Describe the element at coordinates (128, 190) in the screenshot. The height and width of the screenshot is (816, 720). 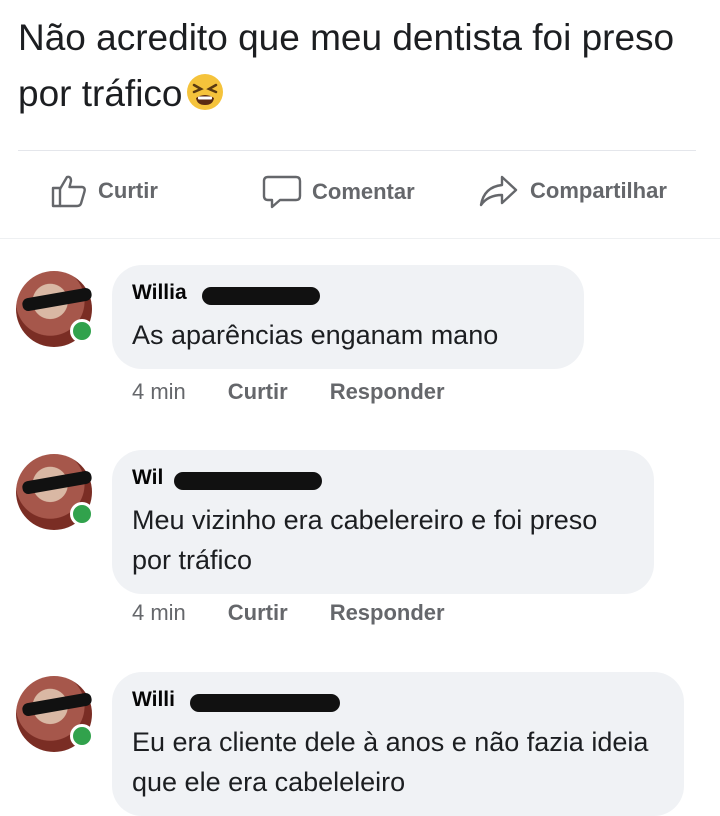
I see `like-label: Curtir` at that location.